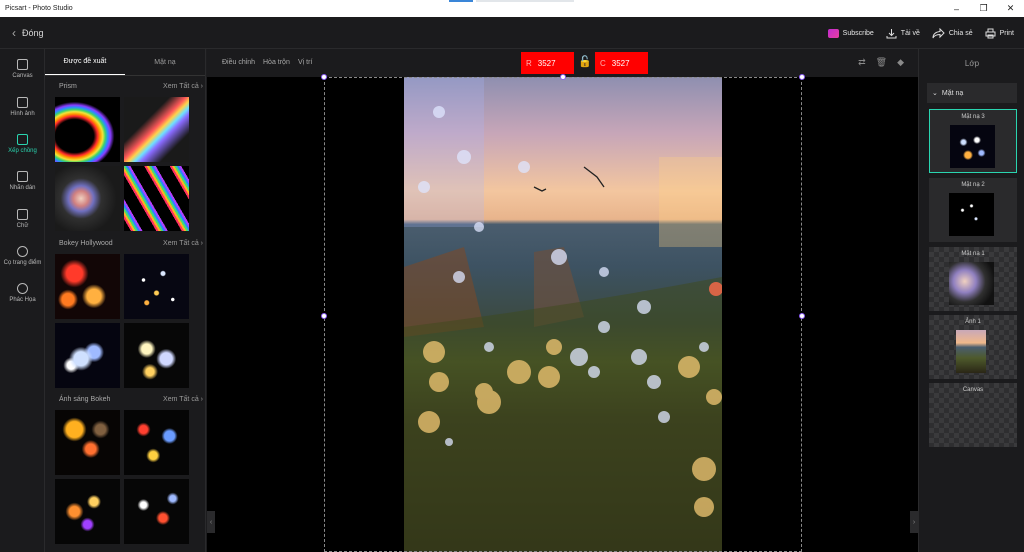  I want to click on share-label: Chia sẻ, so click(960, 33).